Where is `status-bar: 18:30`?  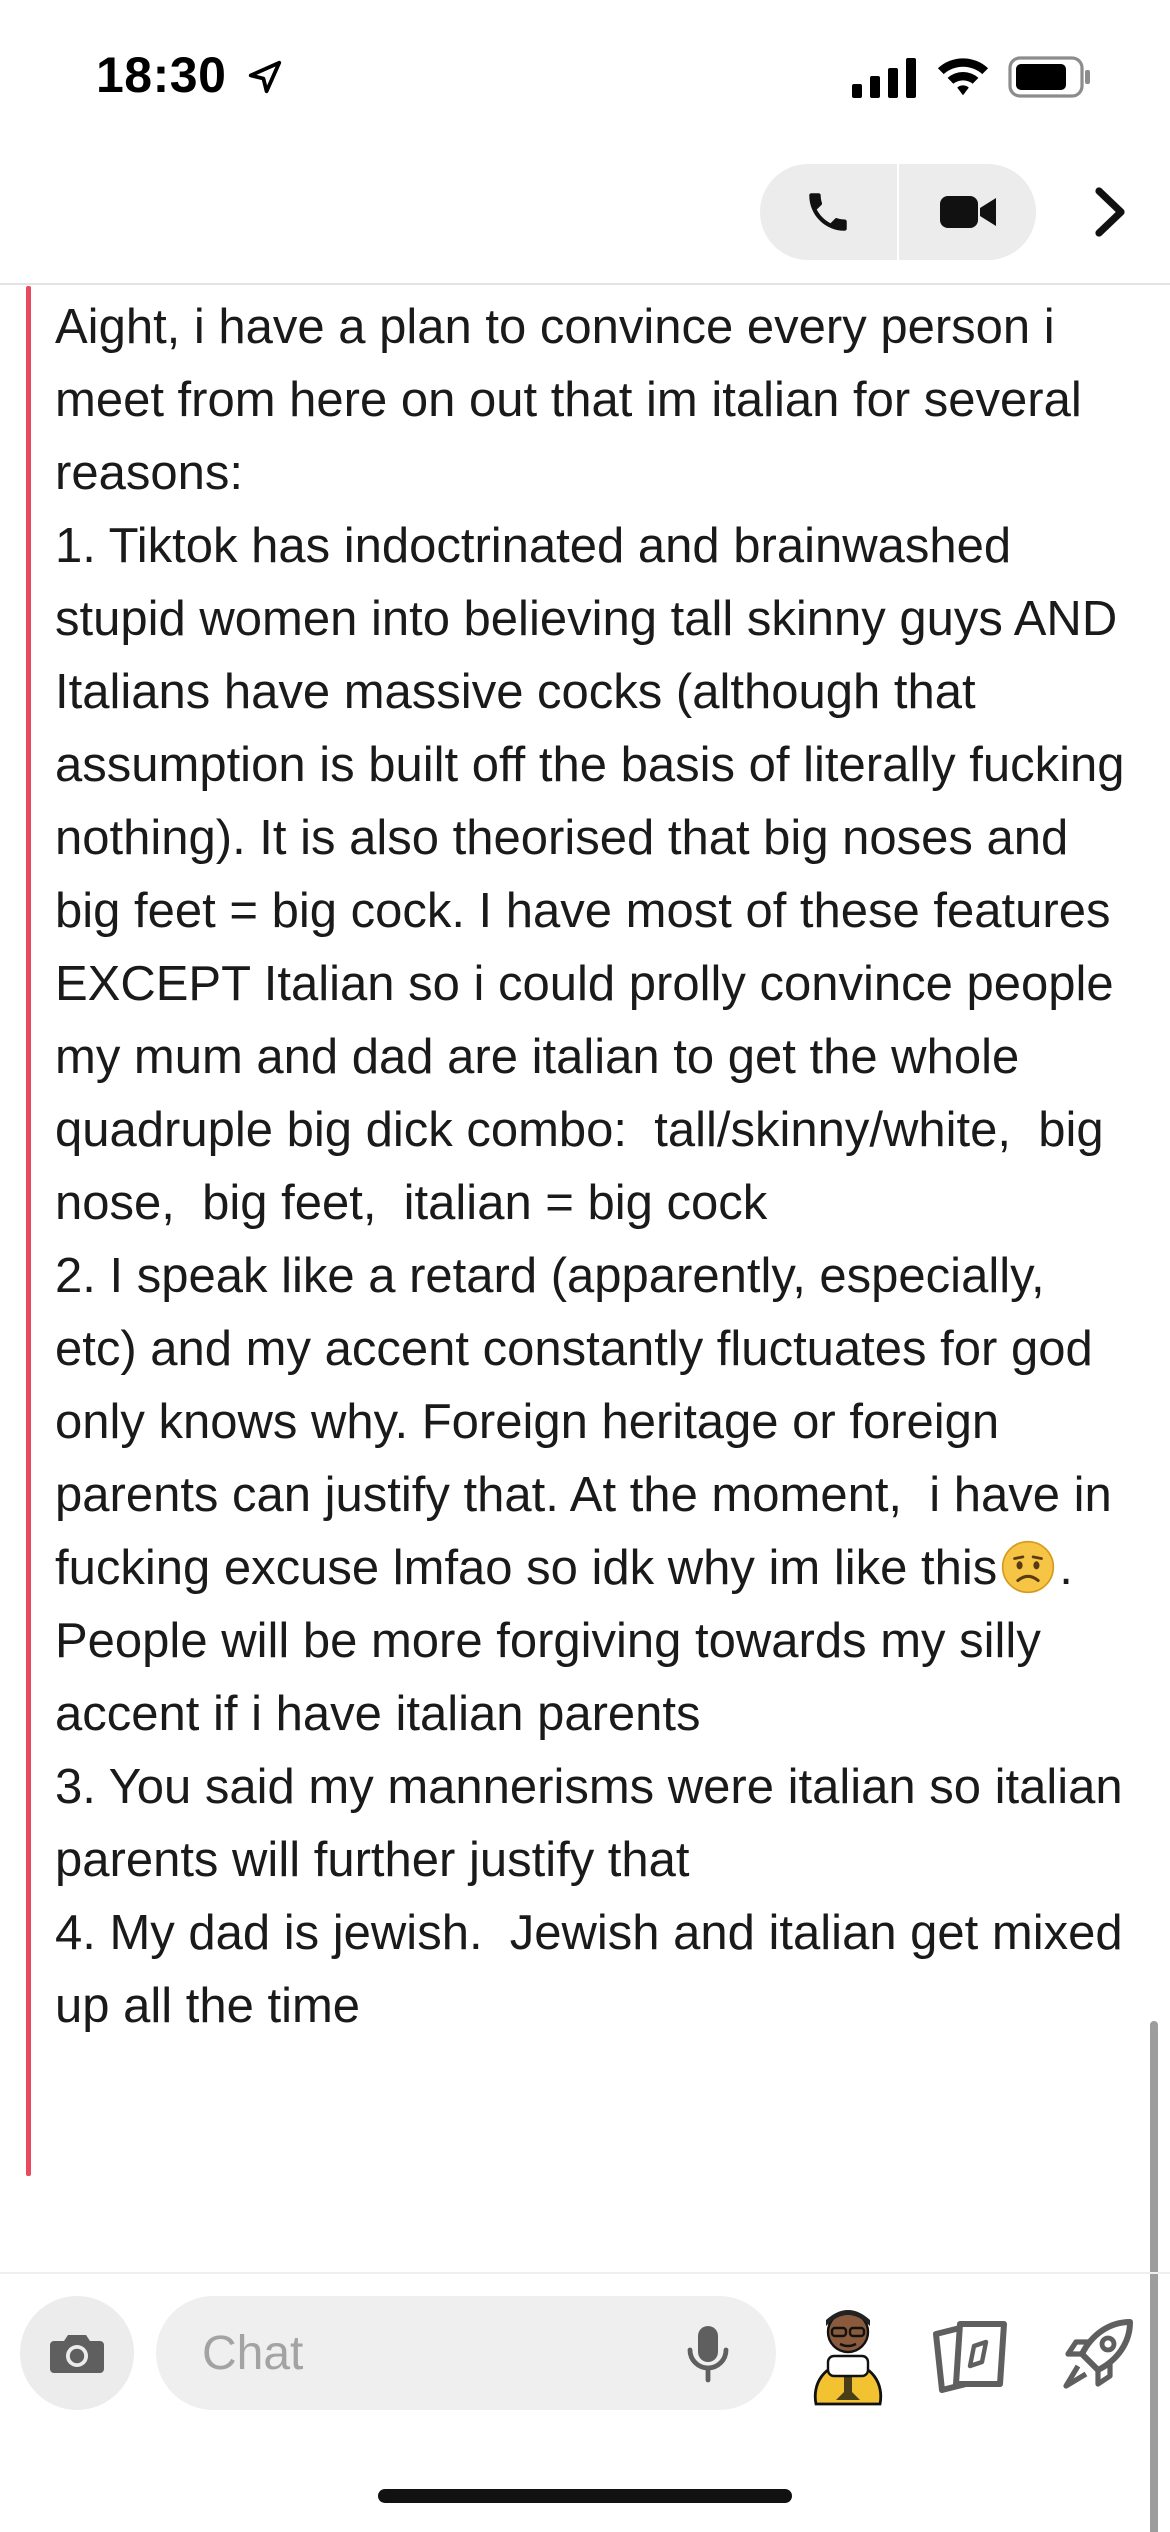 status-bar: 18:30 is located at coordinates (585, 75).